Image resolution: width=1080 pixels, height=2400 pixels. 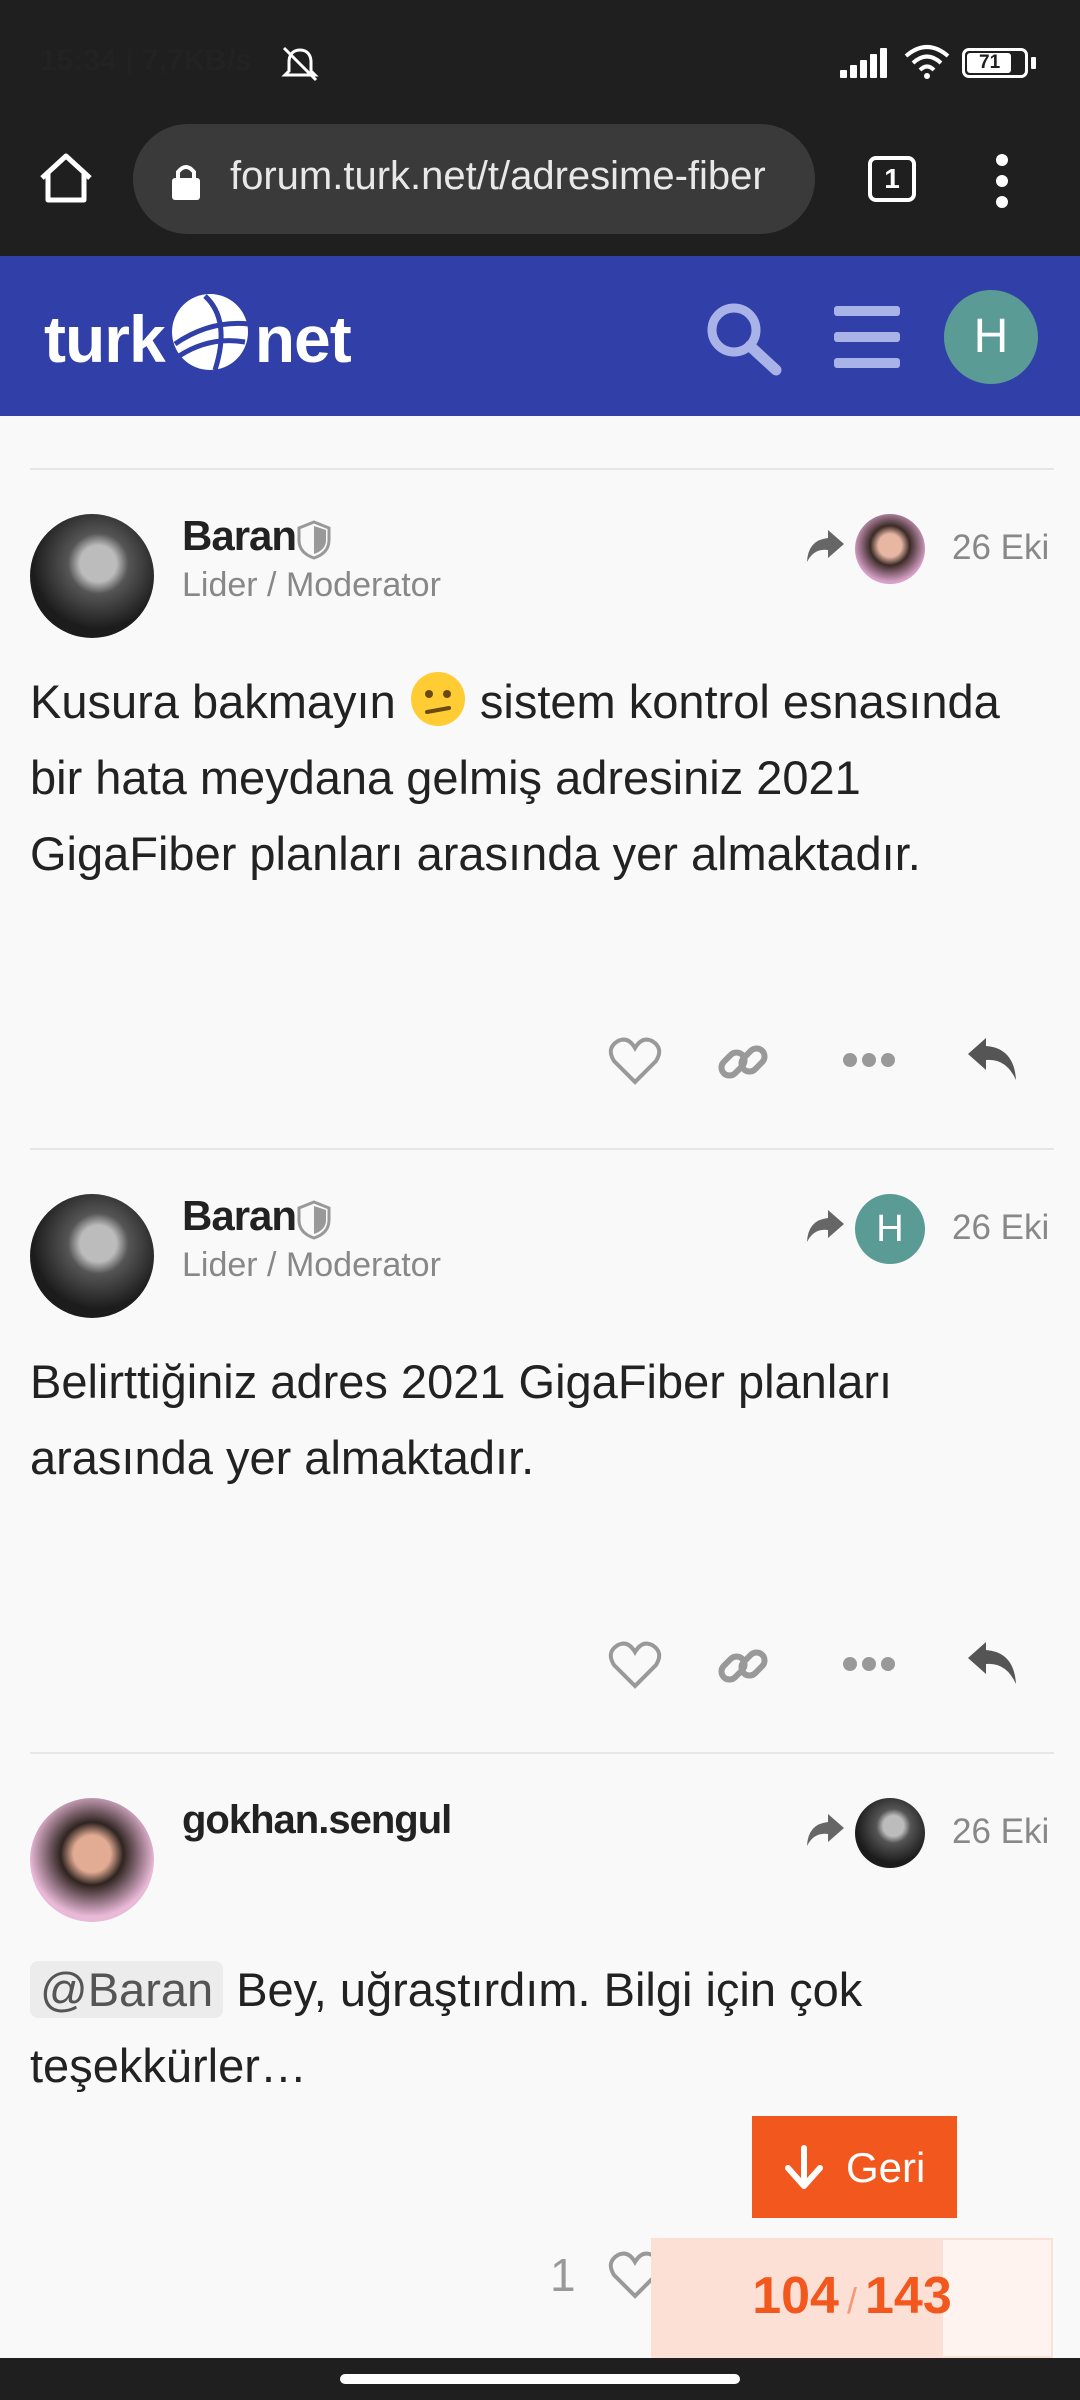 I want to click on url-text: forum.turk.net/t/adresime-fiber, so click(x=510, y=176).